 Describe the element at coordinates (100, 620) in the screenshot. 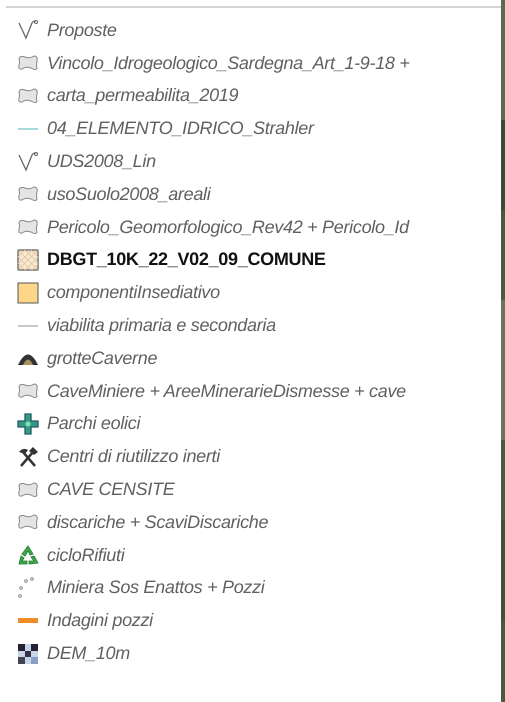

I see `layer-name: Indagini pozzi` at that location.